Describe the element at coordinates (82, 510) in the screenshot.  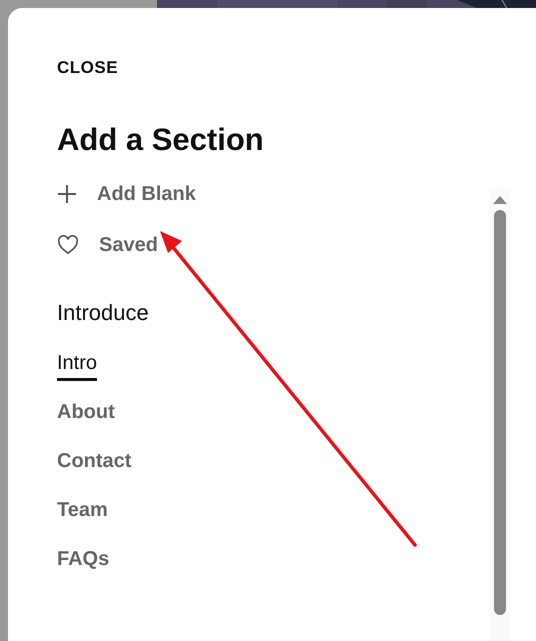
I see `section-item: Team` at that location.